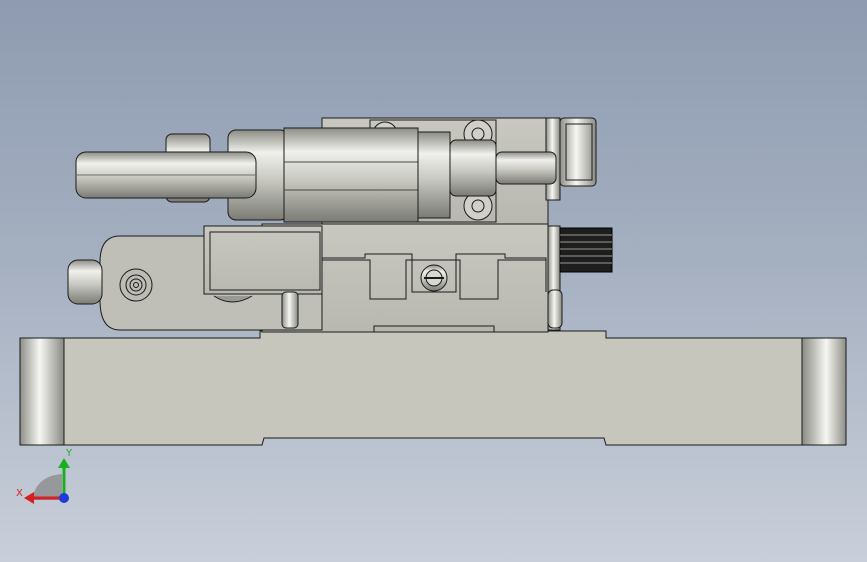 This screenshot has width=867, height=562. I want to click on x-axis-arrow, so click(29, 498).